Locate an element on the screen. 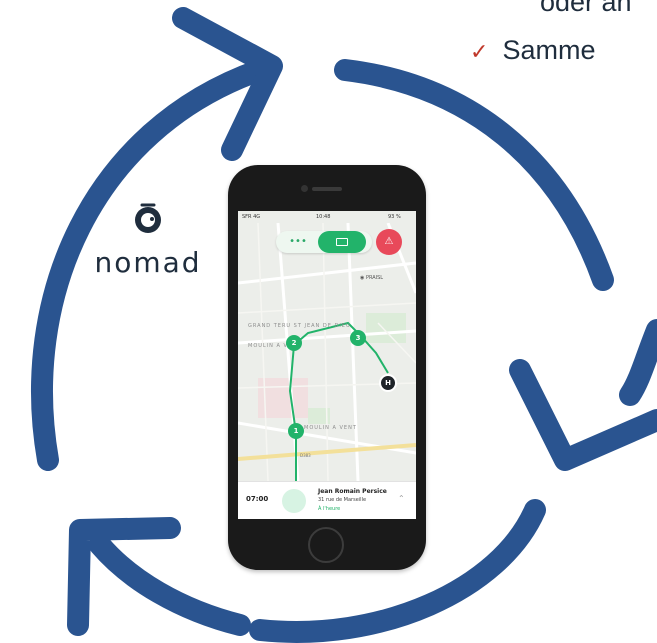  carrier-label: SFR 4G is located at coordinates (251, 217).